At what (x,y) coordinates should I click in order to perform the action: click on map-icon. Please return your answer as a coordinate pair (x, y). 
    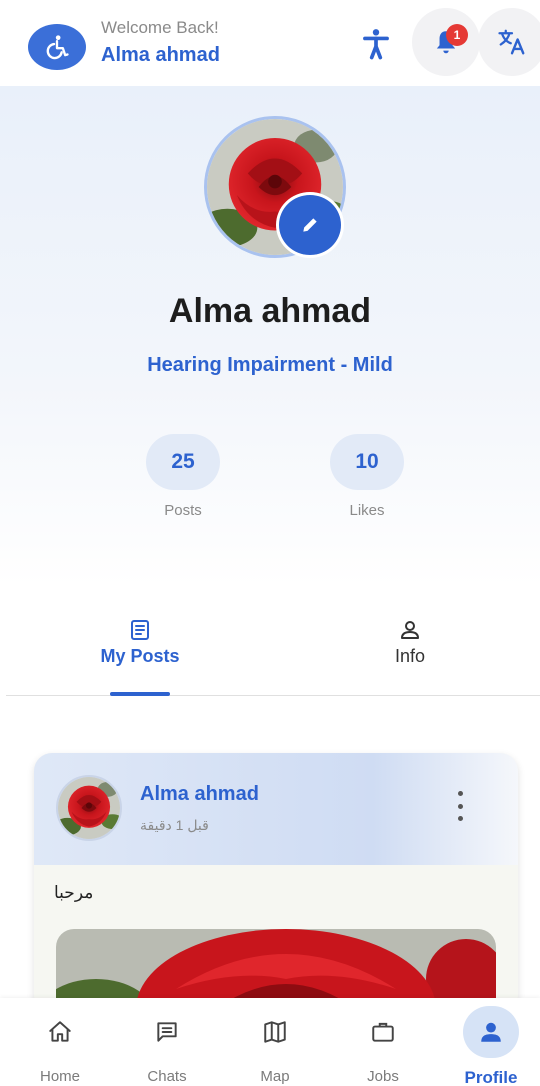
    Looking at the image, I should click on (275, 1032).